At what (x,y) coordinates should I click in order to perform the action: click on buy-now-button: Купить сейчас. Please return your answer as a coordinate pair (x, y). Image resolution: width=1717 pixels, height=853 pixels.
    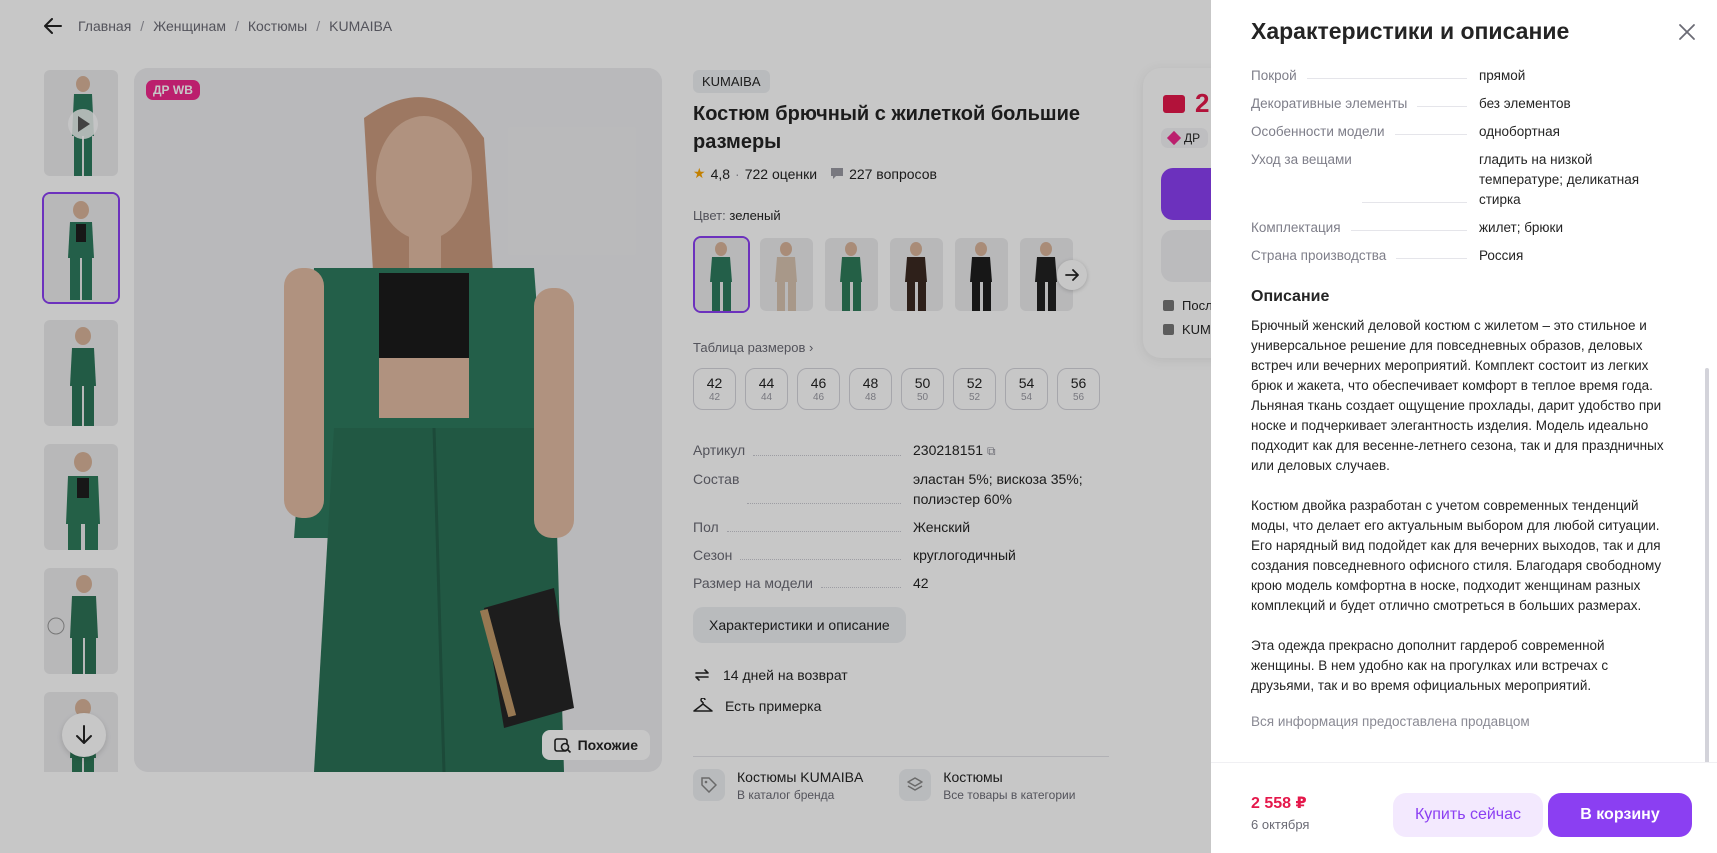
    Looking at the image, I should click on (1468, 815).